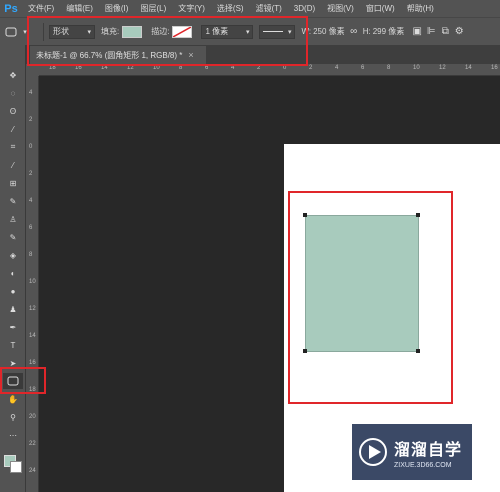 The width and height of the screenshot is (500, 492). I want to click on link-icon: ∞, so click(354, 32).